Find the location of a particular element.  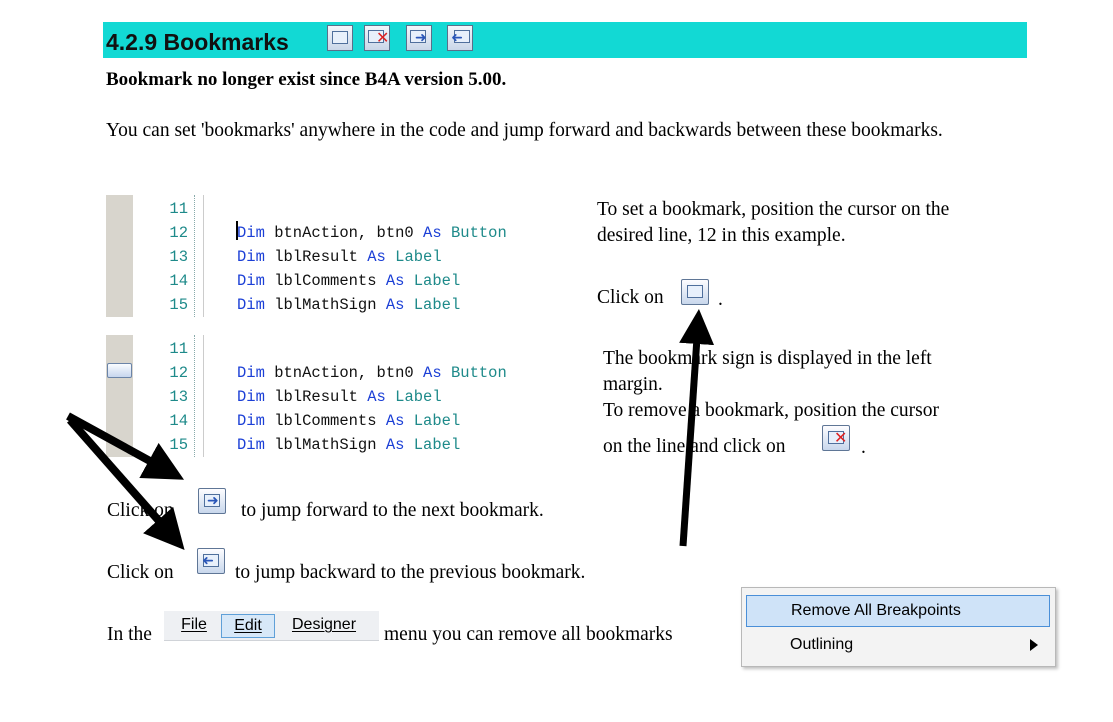

toggle-bookmark-button is located at coordinates (695, 292).